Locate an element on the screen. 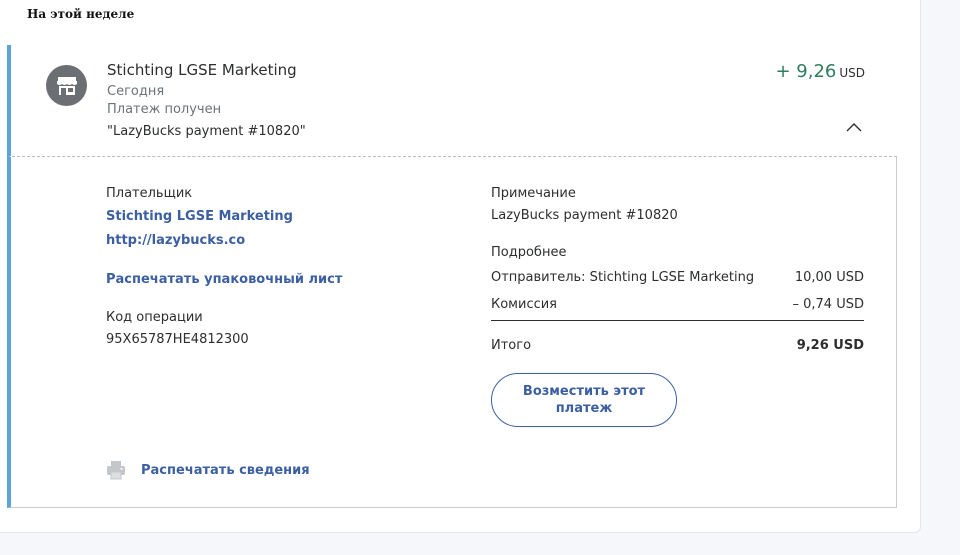 The width and height of the screenshot is (960, 555). transaction-amount: + 9,26 USD is located at coordinates (820, 71).